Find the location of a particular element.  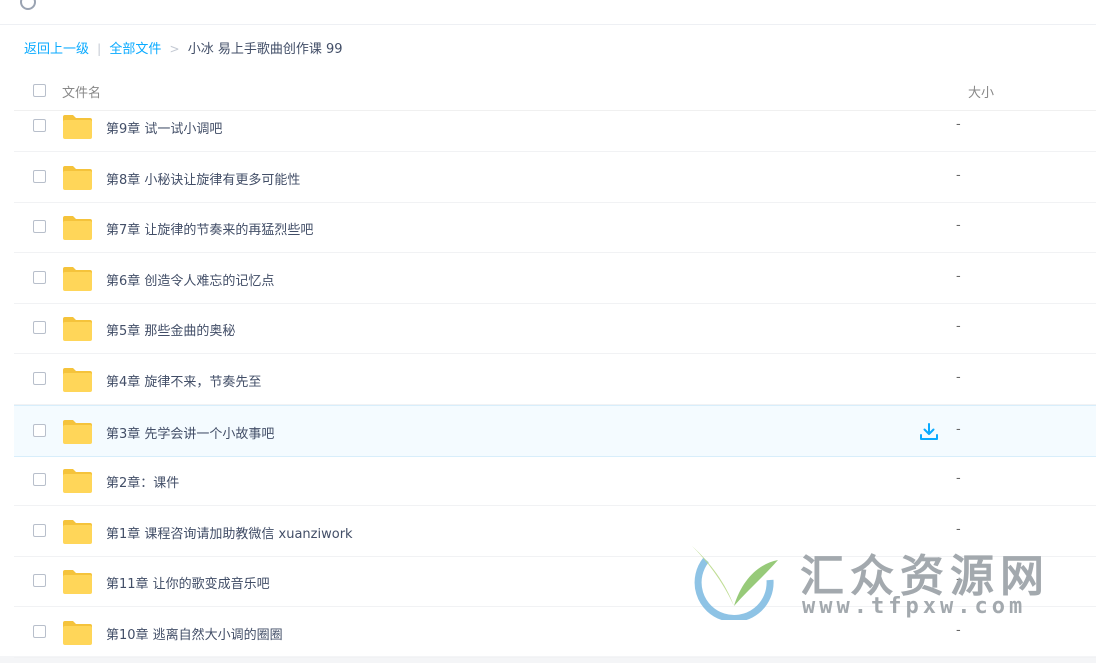

select-all-checkbox is located at coordinates (39, 90).